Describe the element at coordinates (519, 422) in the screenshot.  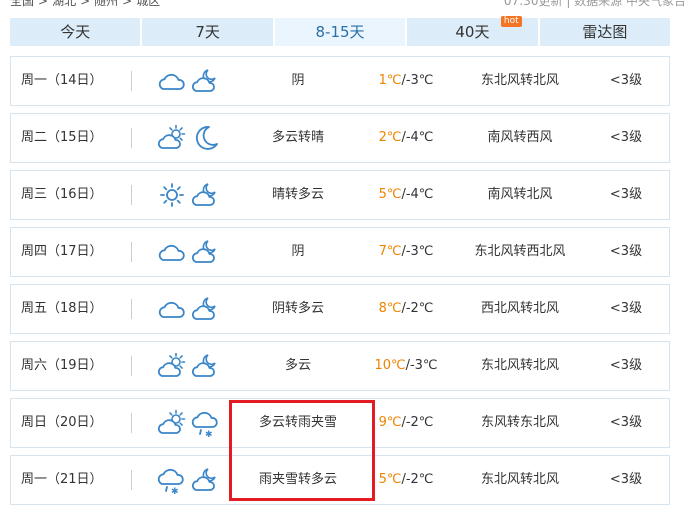
I see `wind-direction: 东风转东北风` at that location.